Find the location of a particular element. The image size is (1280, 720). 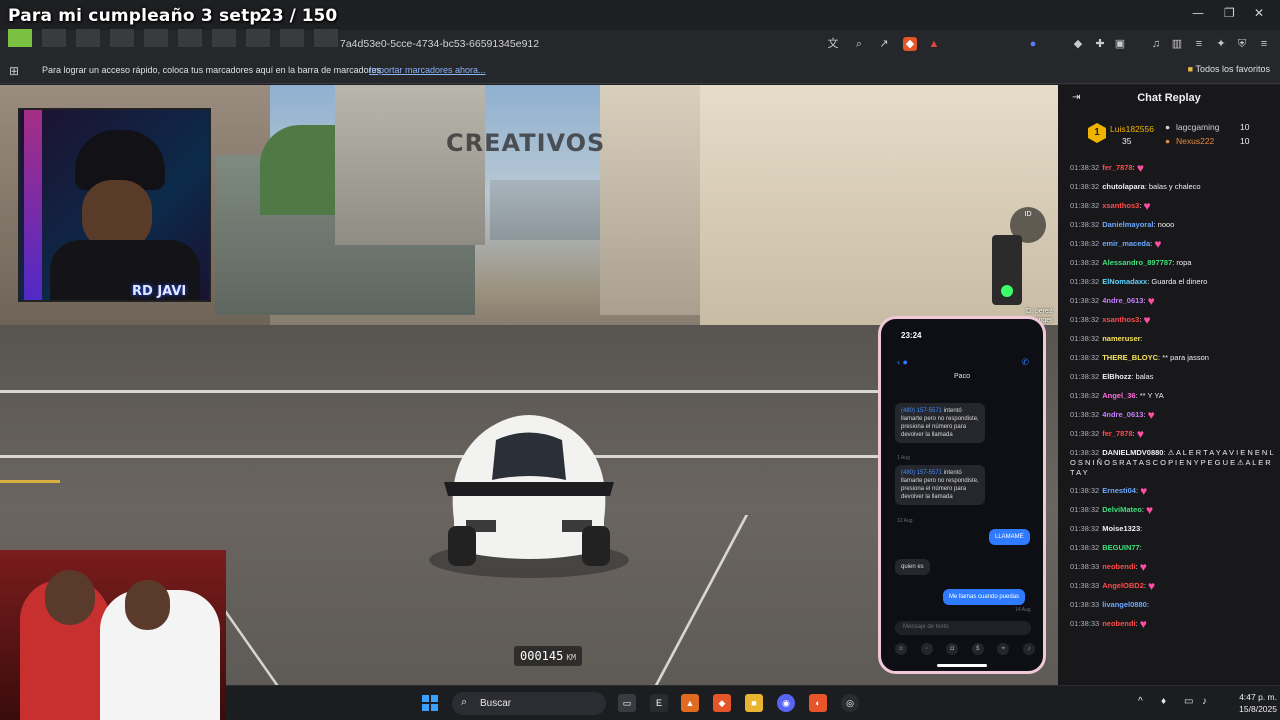

menu-icon: ≡ is located at coordinates (1264, 44).